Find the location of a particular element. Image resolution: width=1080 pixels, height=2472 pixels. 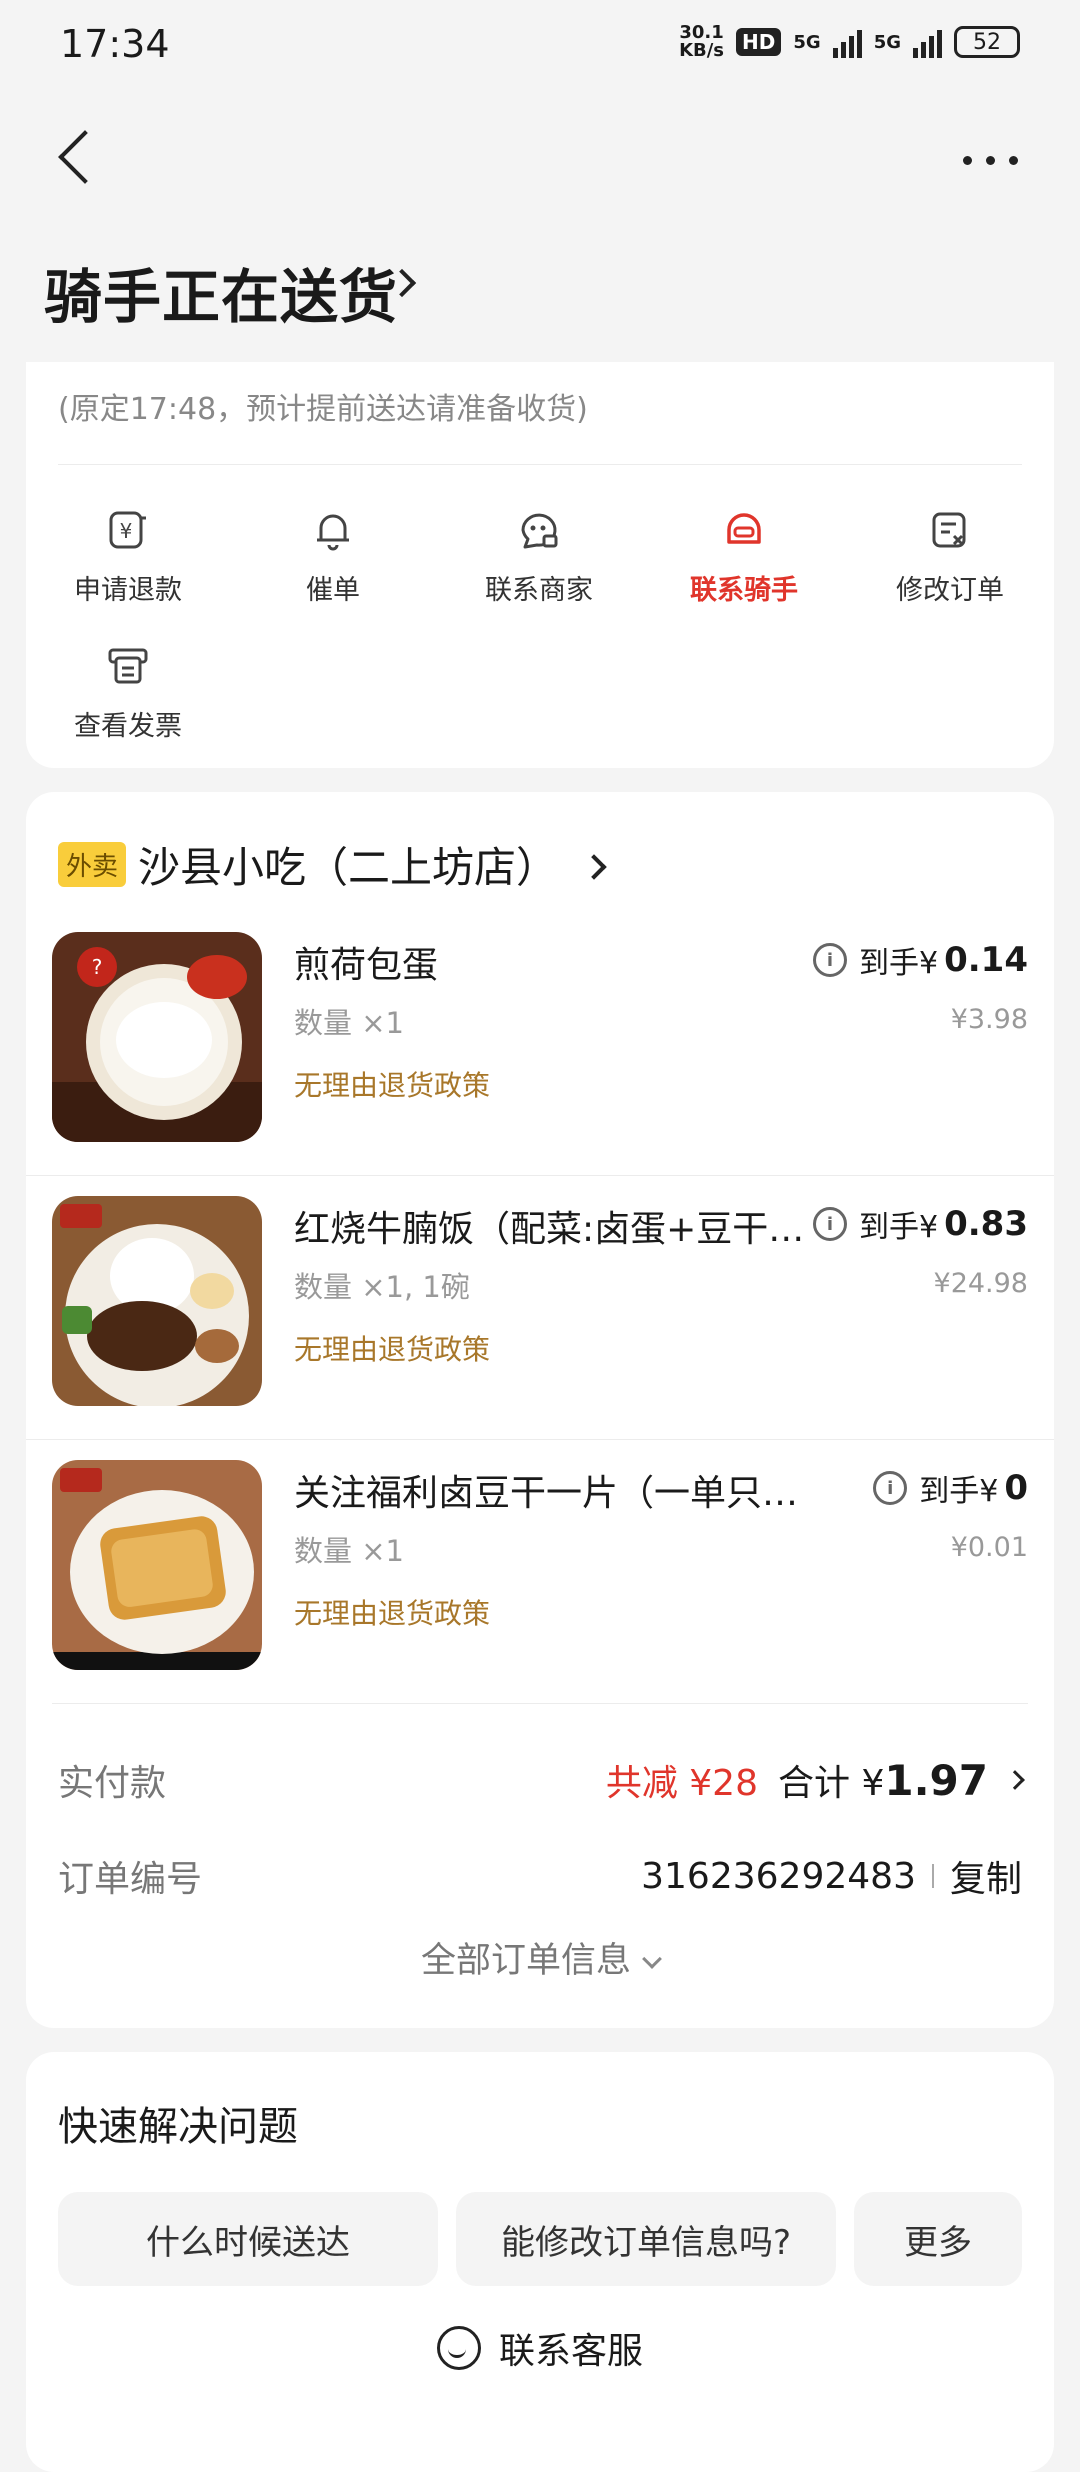

store-name: 沙县小吃（二上坊店） is located at coordinates (373, 864).